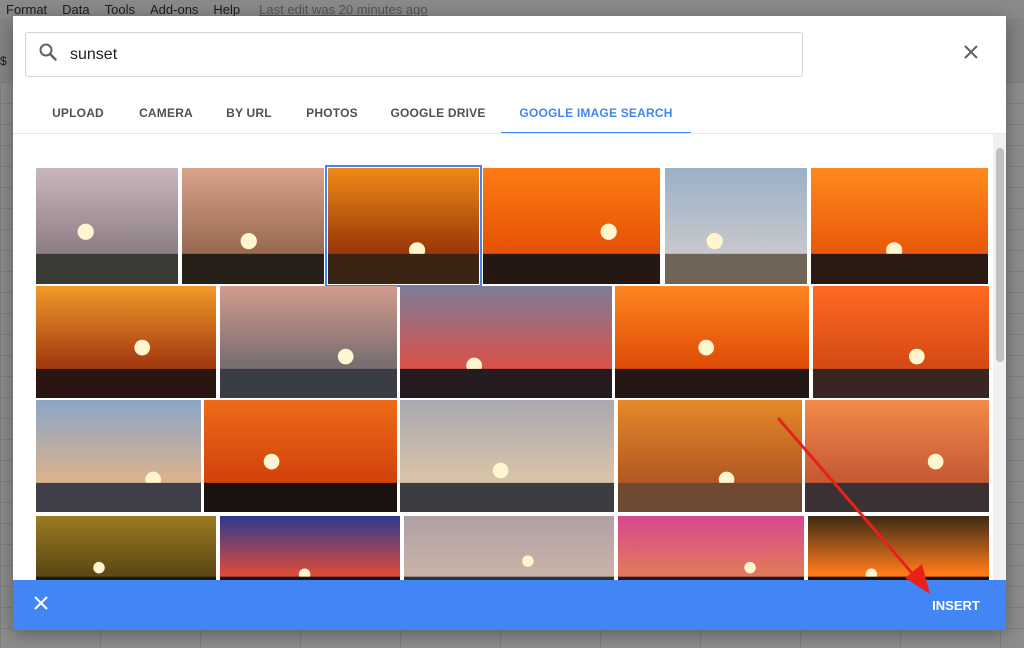  What do you see at coordinates (332, 113) in the screenshot?
I see `tab-photos: PHOTOS` at bounding box center [332, 113].